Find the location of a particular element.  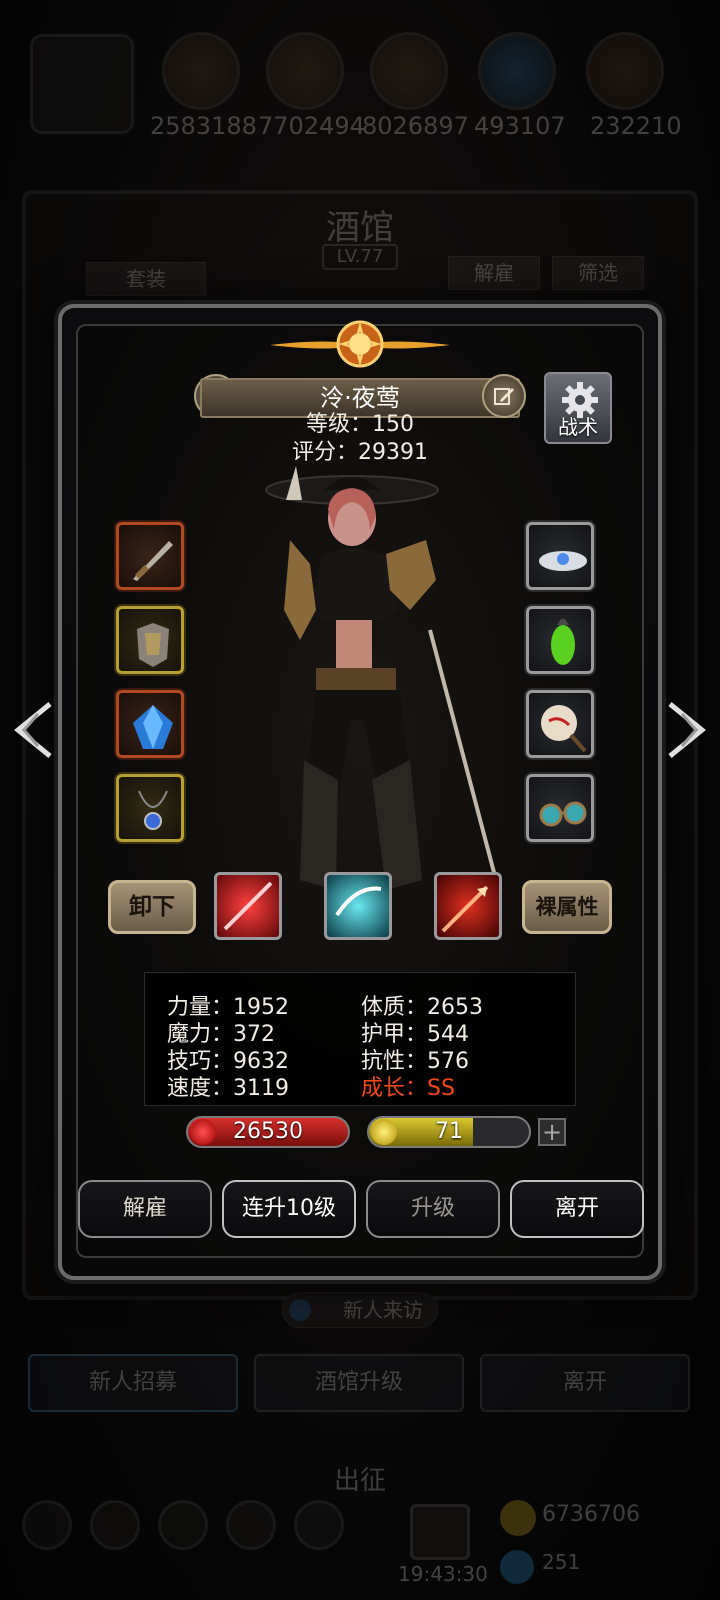

spear-strike-icon is located at coordinates (465, 909).